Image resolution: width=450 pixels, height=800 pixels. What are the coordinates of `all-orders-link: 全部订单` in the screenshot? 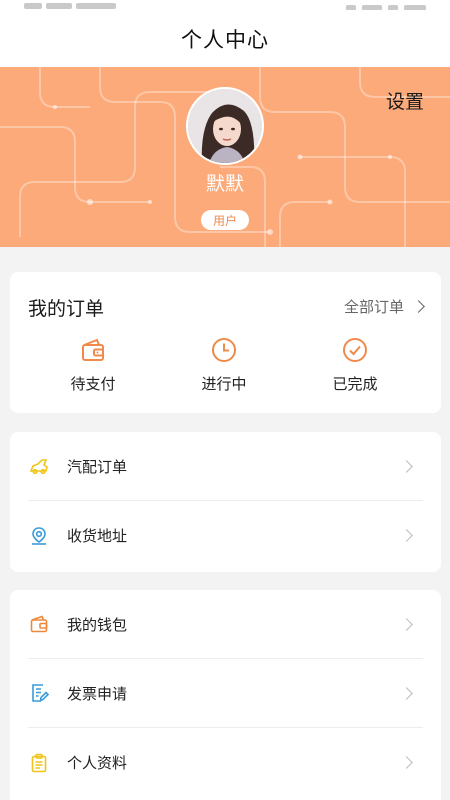 It's located at (384, 306).